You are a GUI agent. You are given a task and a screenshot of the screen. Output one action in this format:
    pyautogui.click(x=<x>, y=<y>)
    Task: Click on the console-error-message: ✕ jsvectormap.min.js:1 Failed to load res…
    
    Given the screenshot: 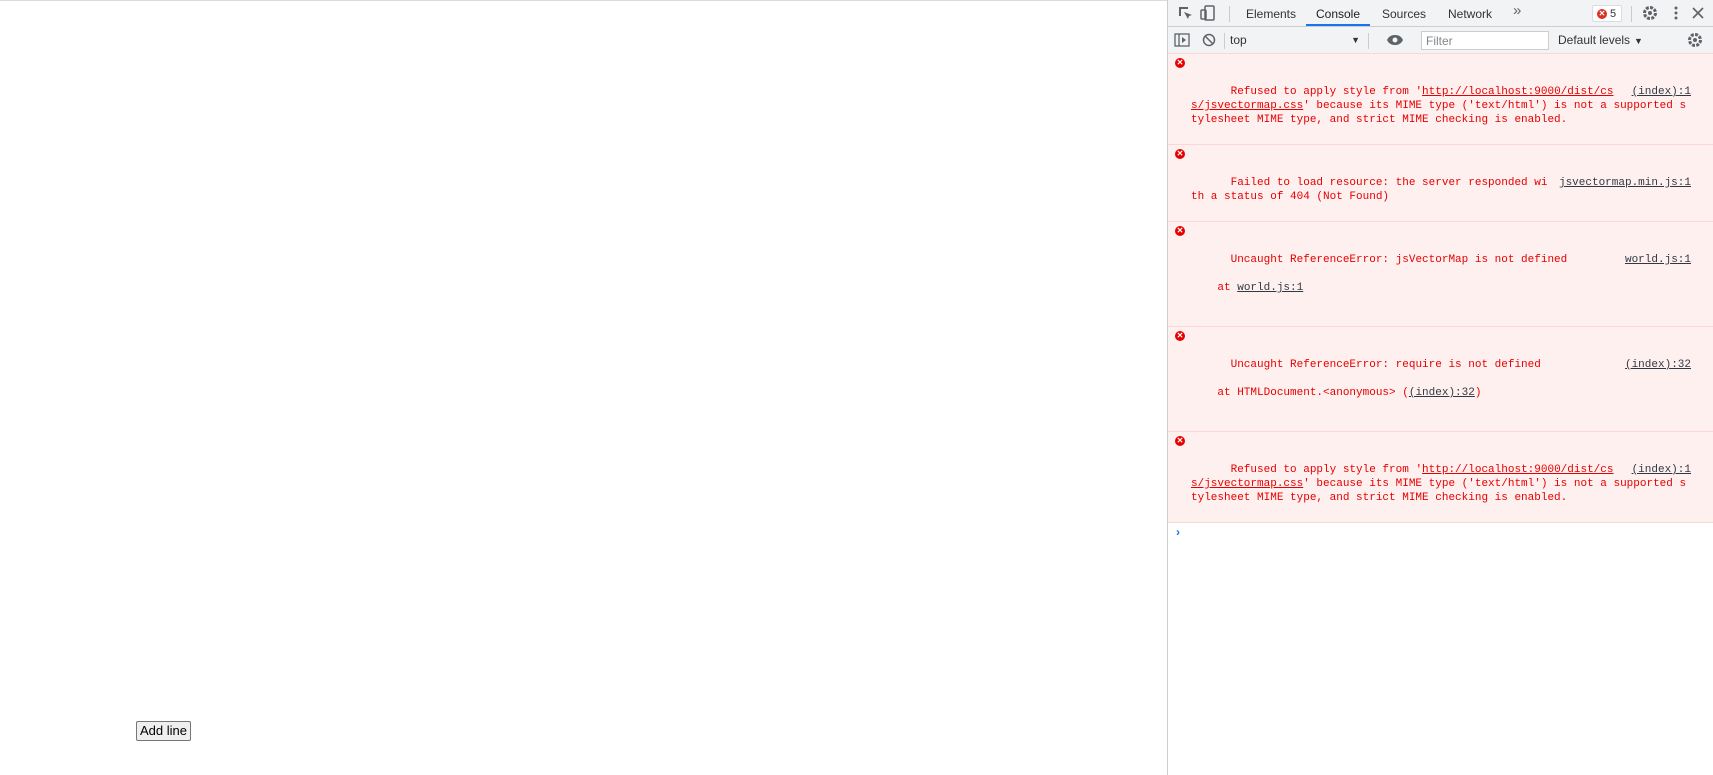 What is the action you would take?
    pyautogui.click(x=1440, y=183)
    